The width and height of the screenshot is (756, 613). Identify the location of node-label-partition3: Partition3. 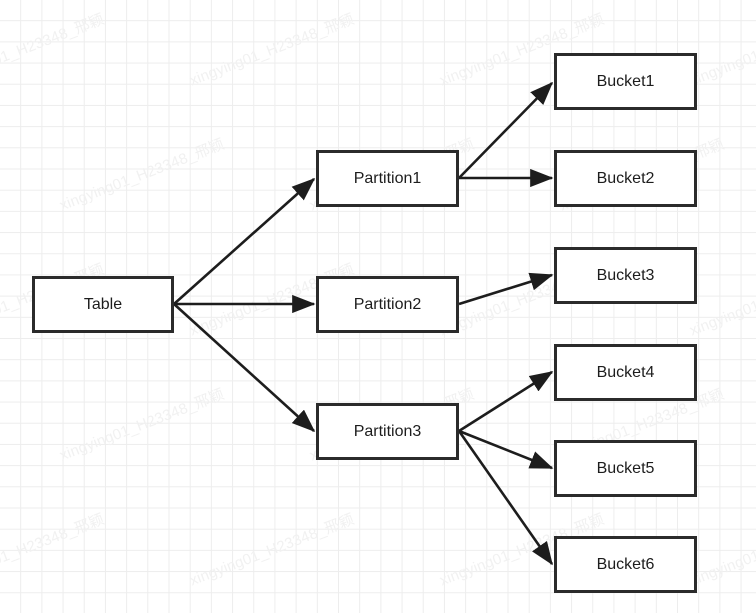
(387, 431).